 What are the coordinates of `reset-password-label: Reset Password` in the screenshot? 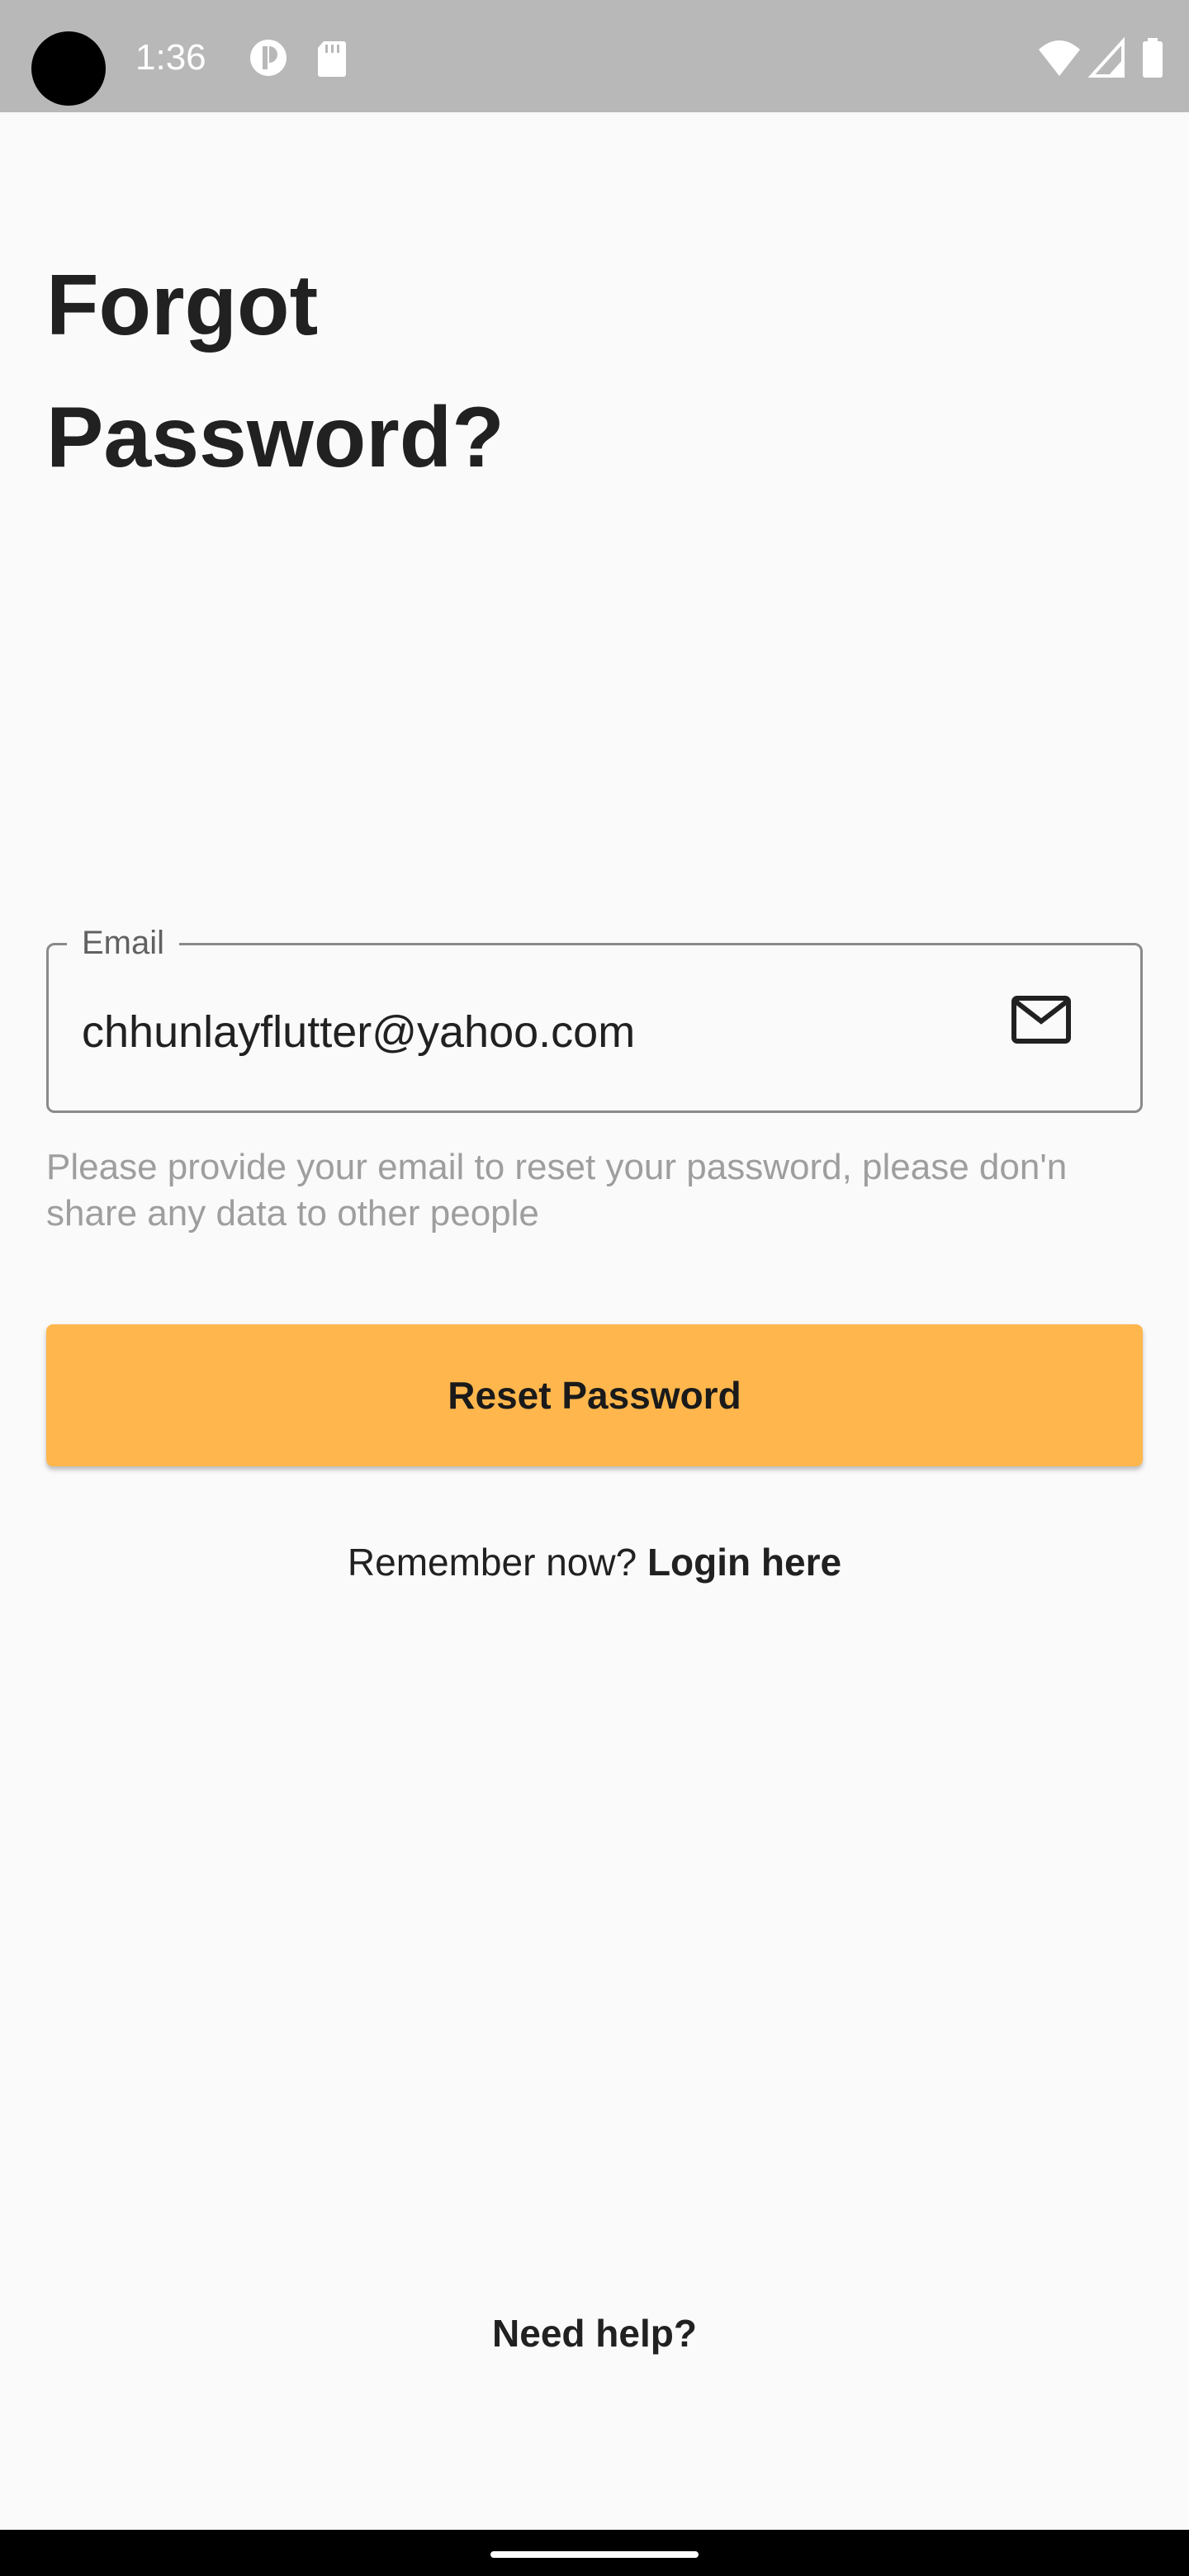 It's located at (594, 1395).